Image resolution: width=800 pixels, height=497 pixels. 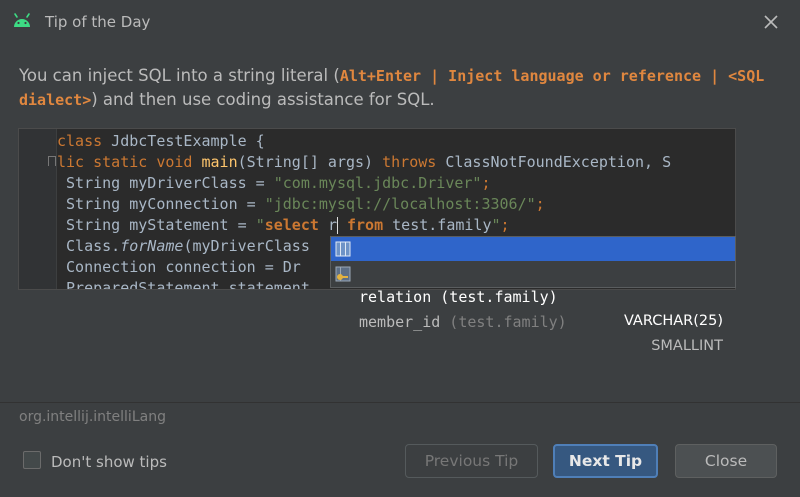 What do you see at coordinates (183, 246) in the screenshot?
I see `code-line: Class.forName(myDriverClass` at bounding box center [183, 246].